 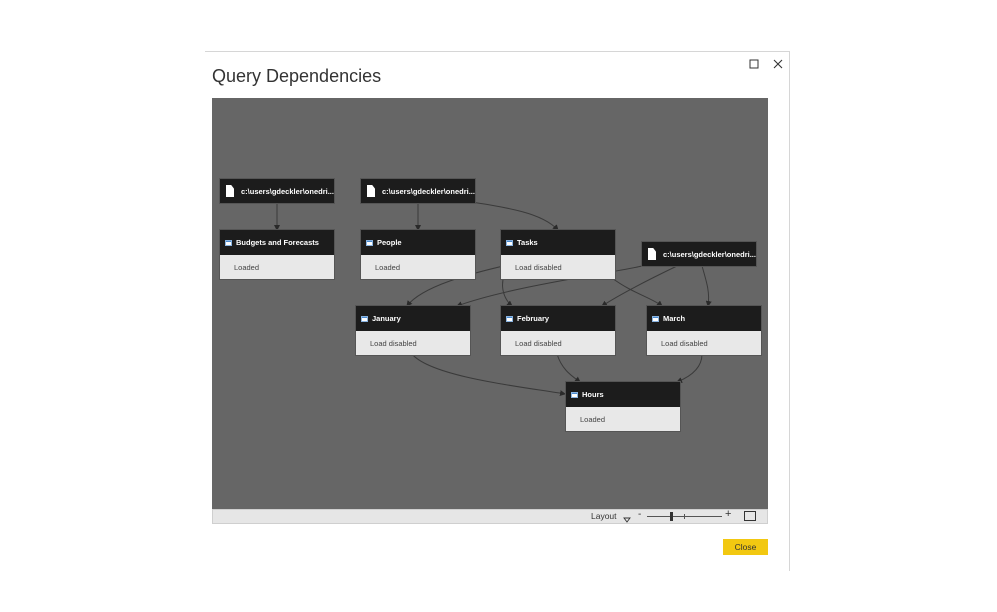 What do you see at coordinates (754, 64) in the screenshot?
I see `maximize-icon` at bounding box center [754, 64].